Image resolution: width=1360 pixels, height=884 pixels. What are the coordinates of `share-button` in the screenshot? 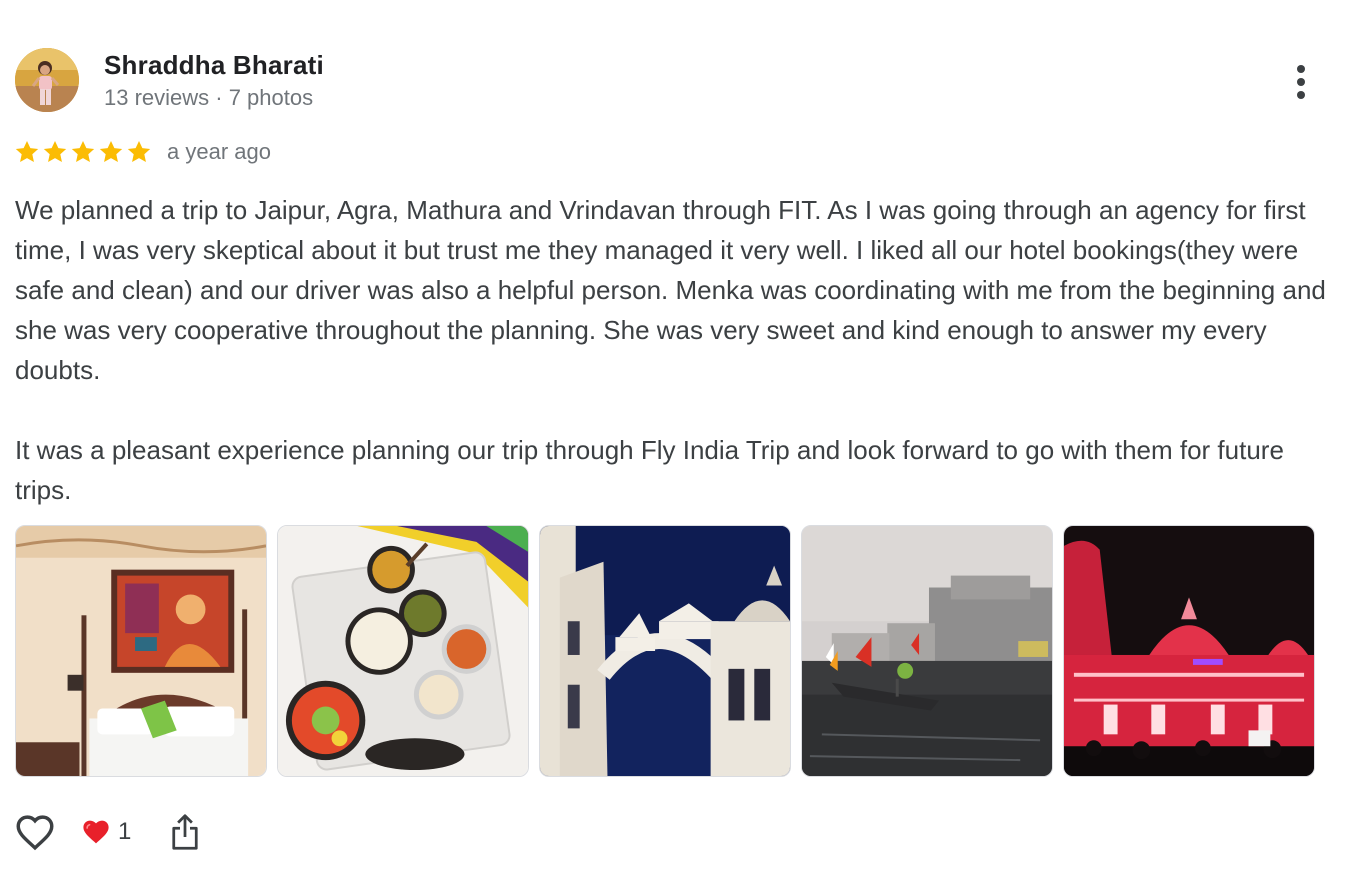 It's located at (185, 832).